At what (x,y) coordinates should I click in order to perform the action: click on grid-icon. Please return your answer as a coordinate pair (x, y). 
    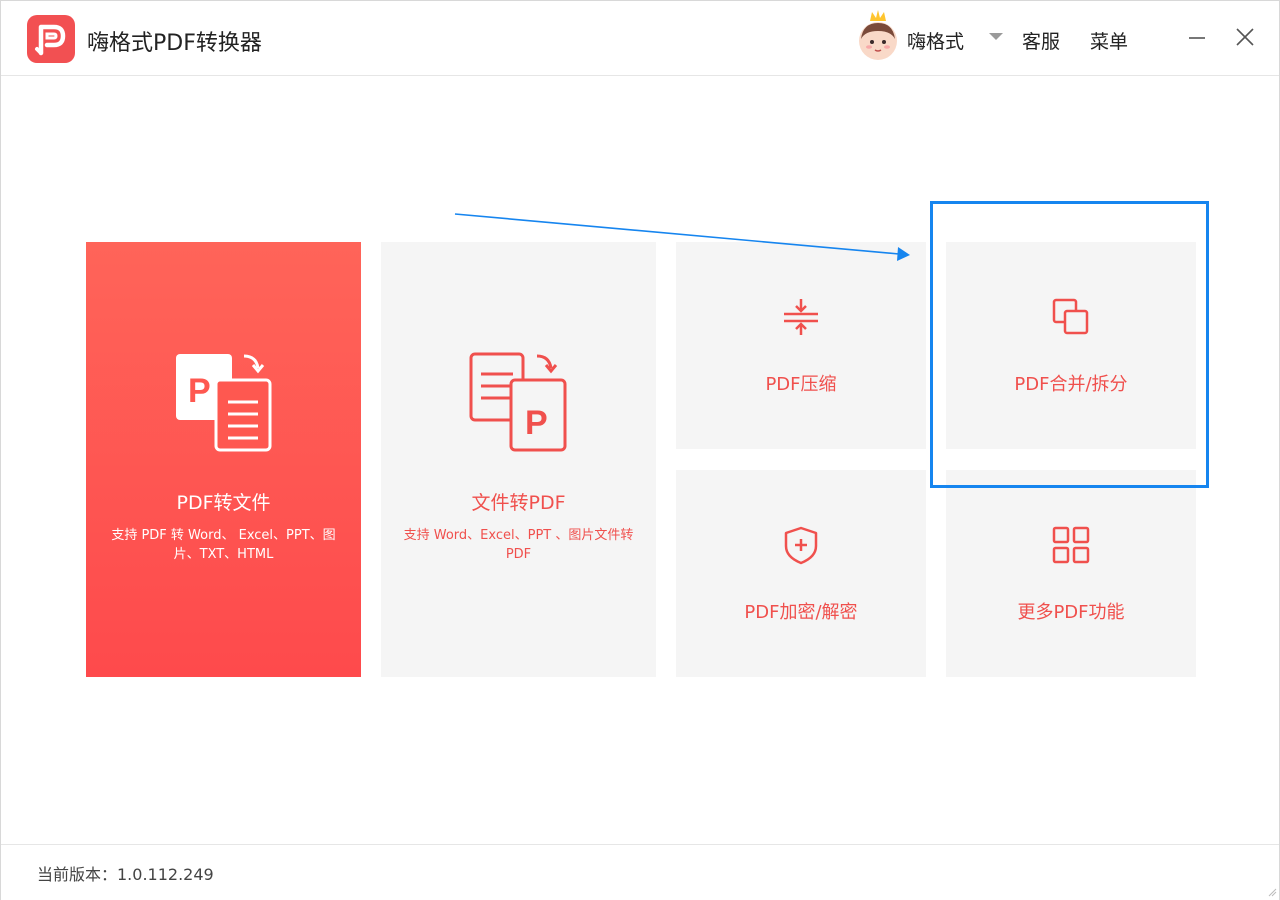
    Looking at the image, I should click on (1071, 547).